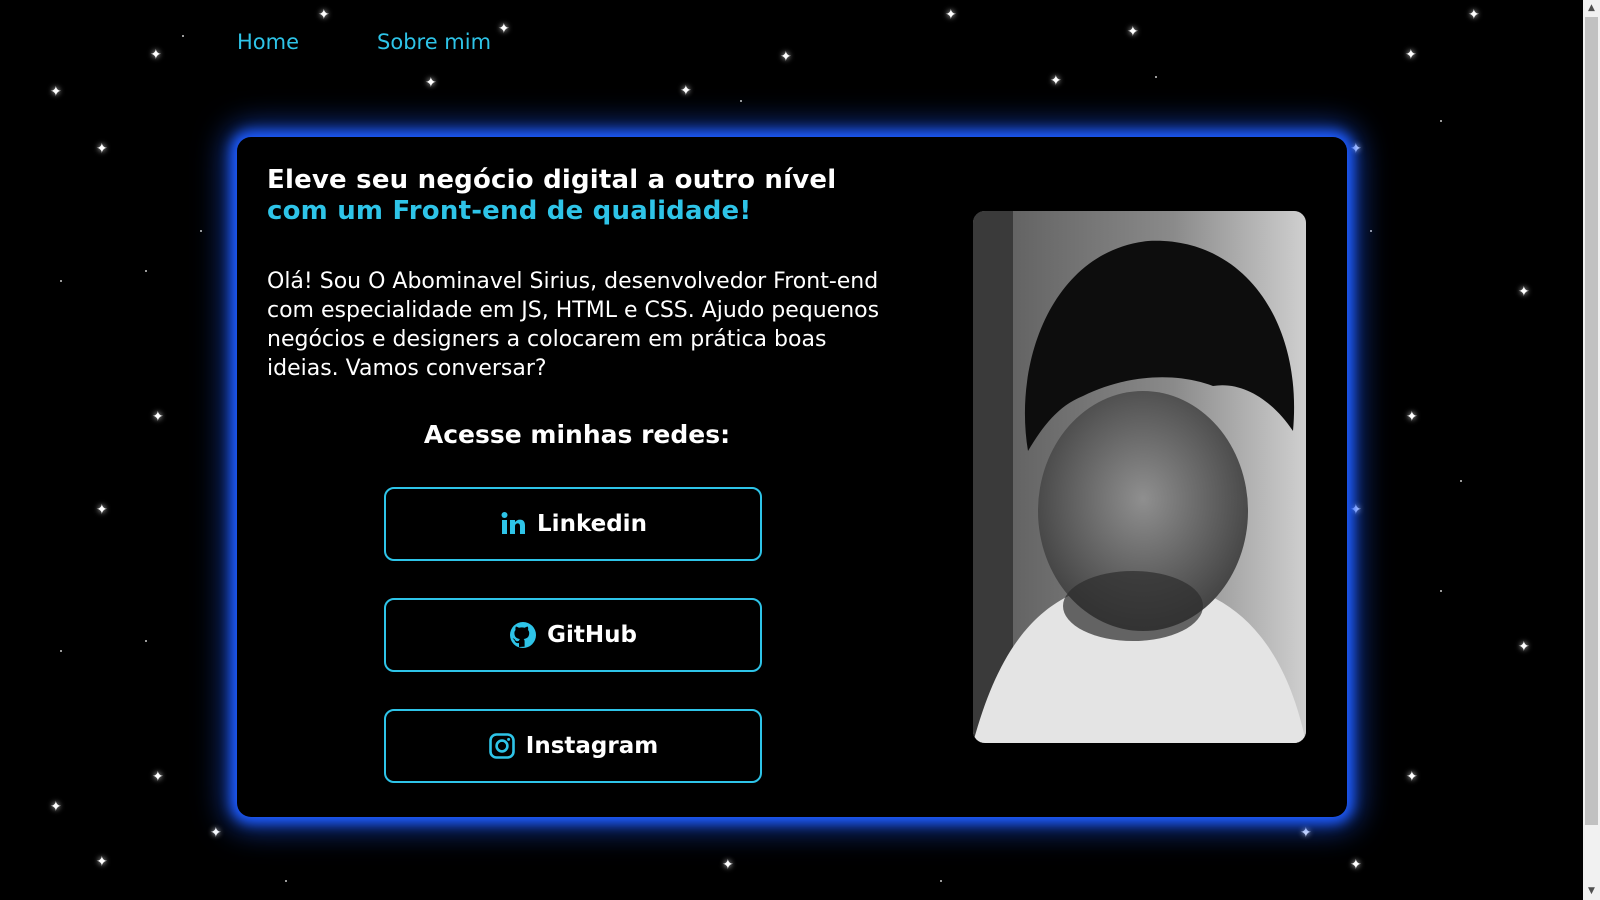 The image size is (1600, 900). Describe the element at coordinates (592, 524) in the screenshot. I see `linkedin-label: Linkedin` at that location.